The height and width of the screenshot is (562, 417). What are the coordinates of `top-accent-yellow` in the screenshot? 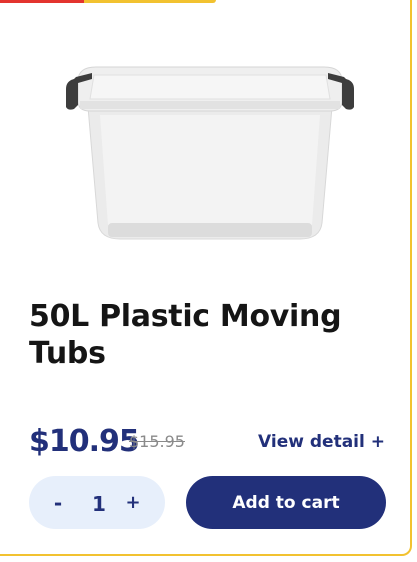 It's located at (150, 1).